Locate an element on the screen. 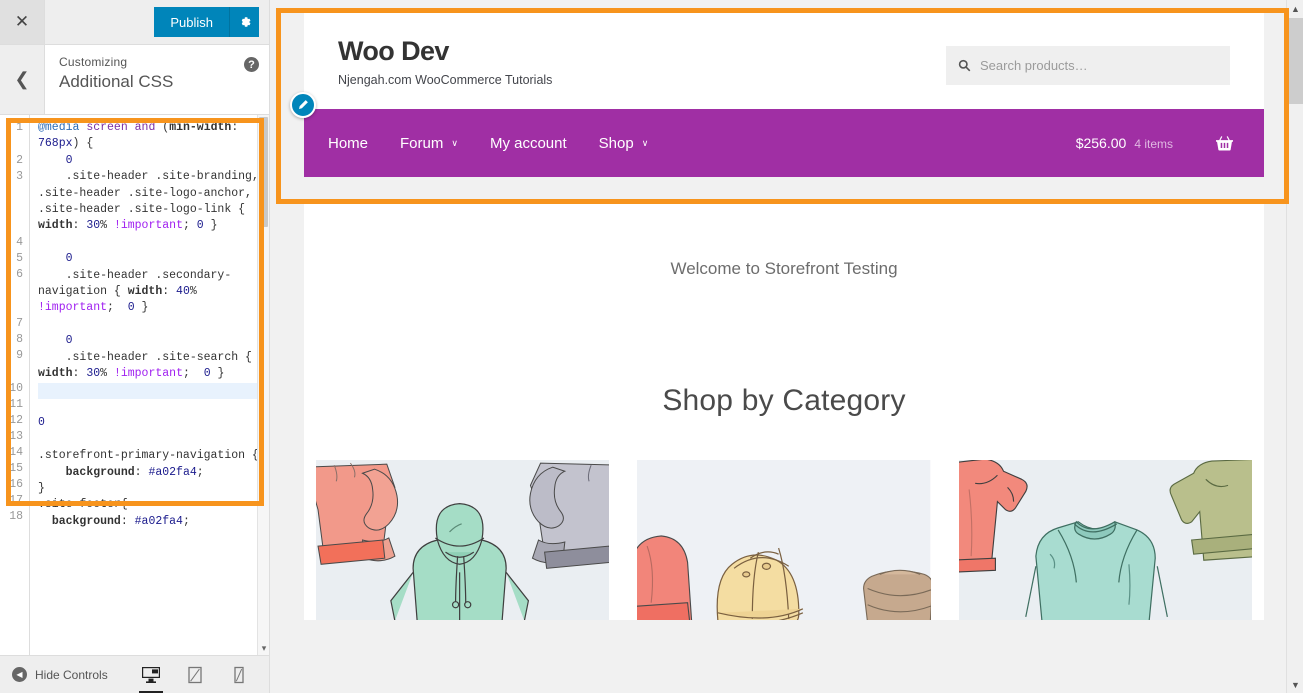 Image resolution: width=1303 pixels, height=693 pixels. device-preview-group is located at coordinates (203, 676).